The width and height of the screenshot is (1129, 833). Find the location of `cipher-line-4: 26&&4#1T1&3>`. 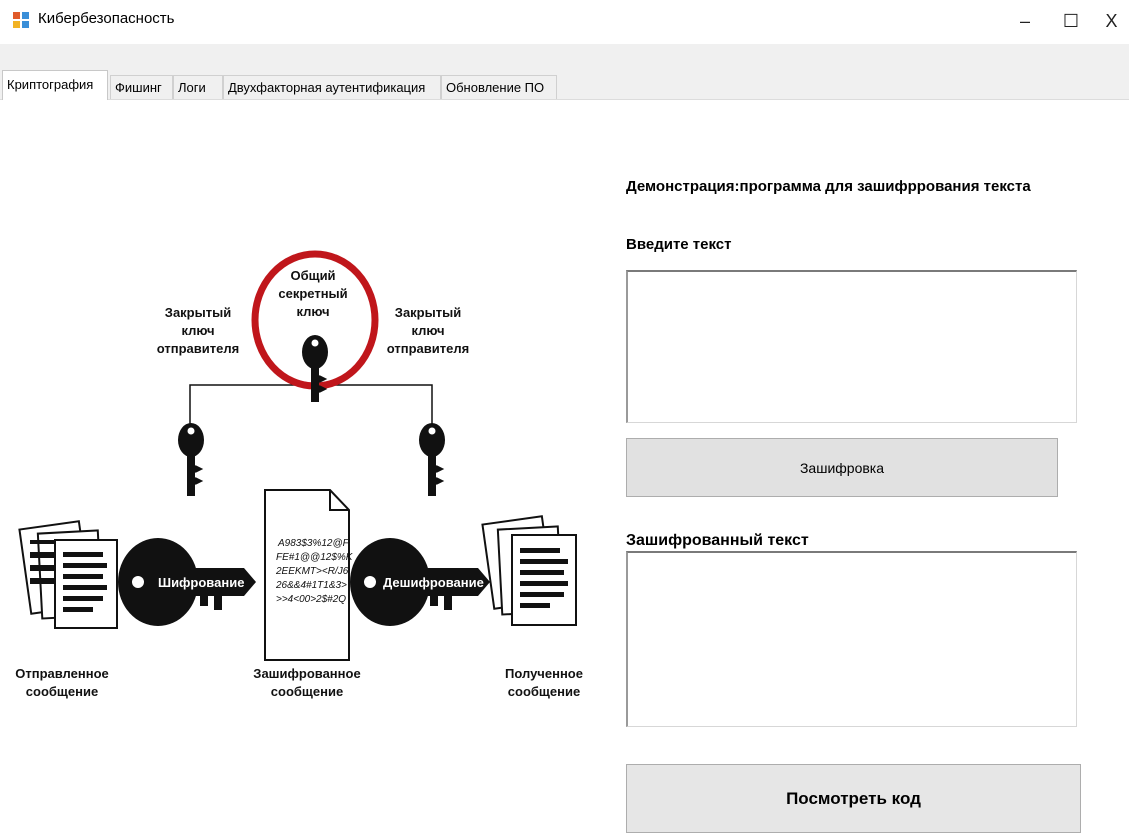

cipher-line-4: 26&&4#1T1&3> is located at coordinates (311, 585).